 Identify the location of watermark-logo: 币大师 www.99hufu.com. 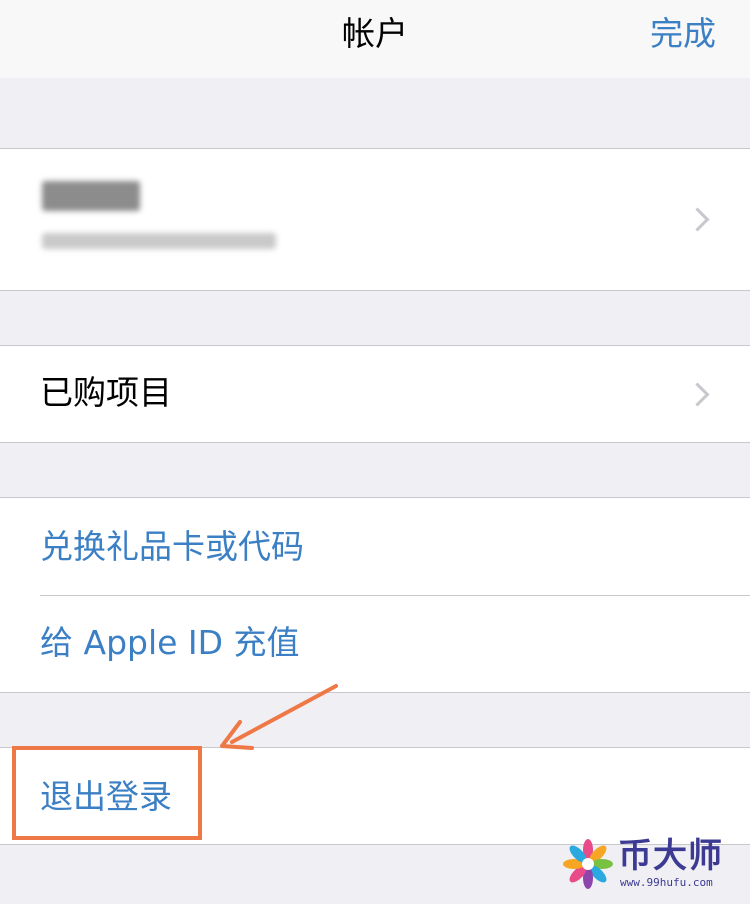
(645, 865).